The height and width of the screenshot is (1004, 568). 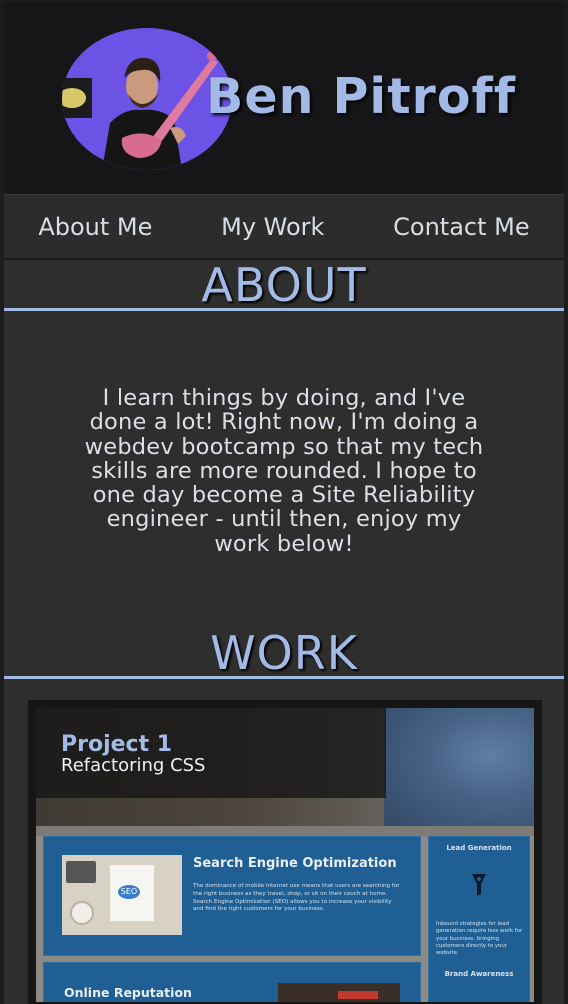 What do you see at coordinates (284, 495) in the screenshot?
I see `about-line: one day become a Site Reliability` at bounding box center [284, 495].